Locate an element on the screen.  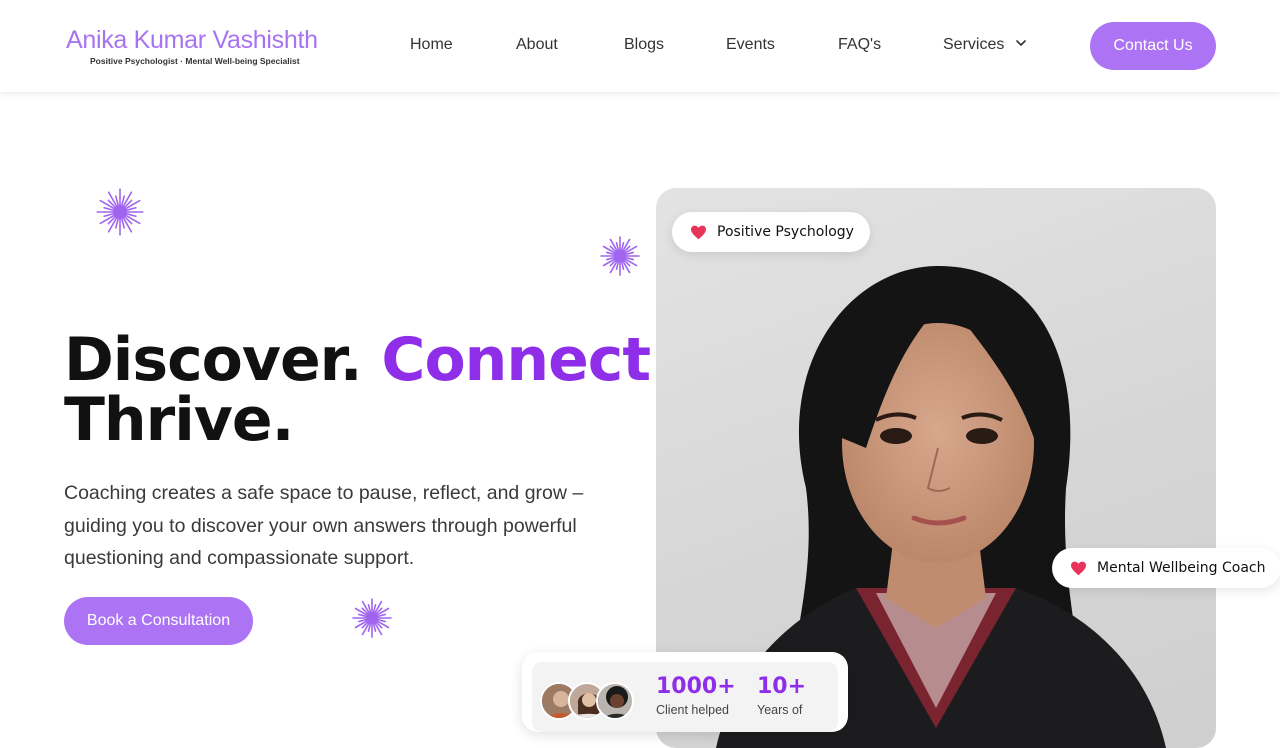
client-avatars is located at coordinates (595, 703).